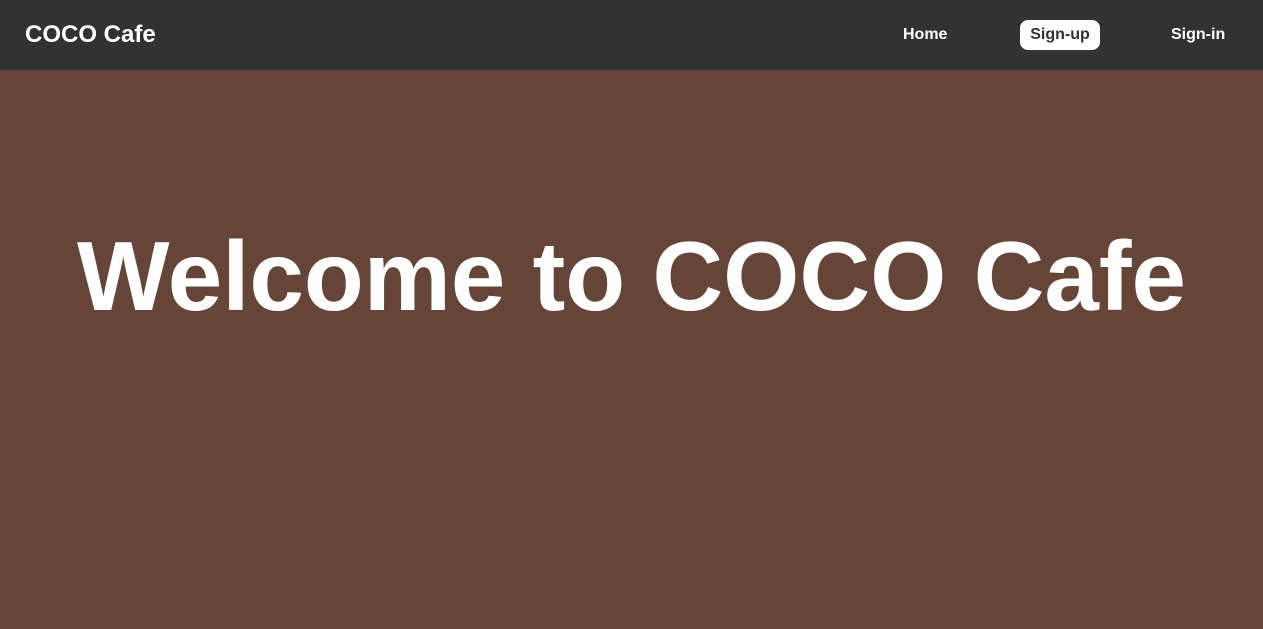  What do you see at coordinates (631, 35) in the screenshot?
I see `top-navbar: COCO Cafe Home Sign-up Sign-in` at bounding box center [631, 35].